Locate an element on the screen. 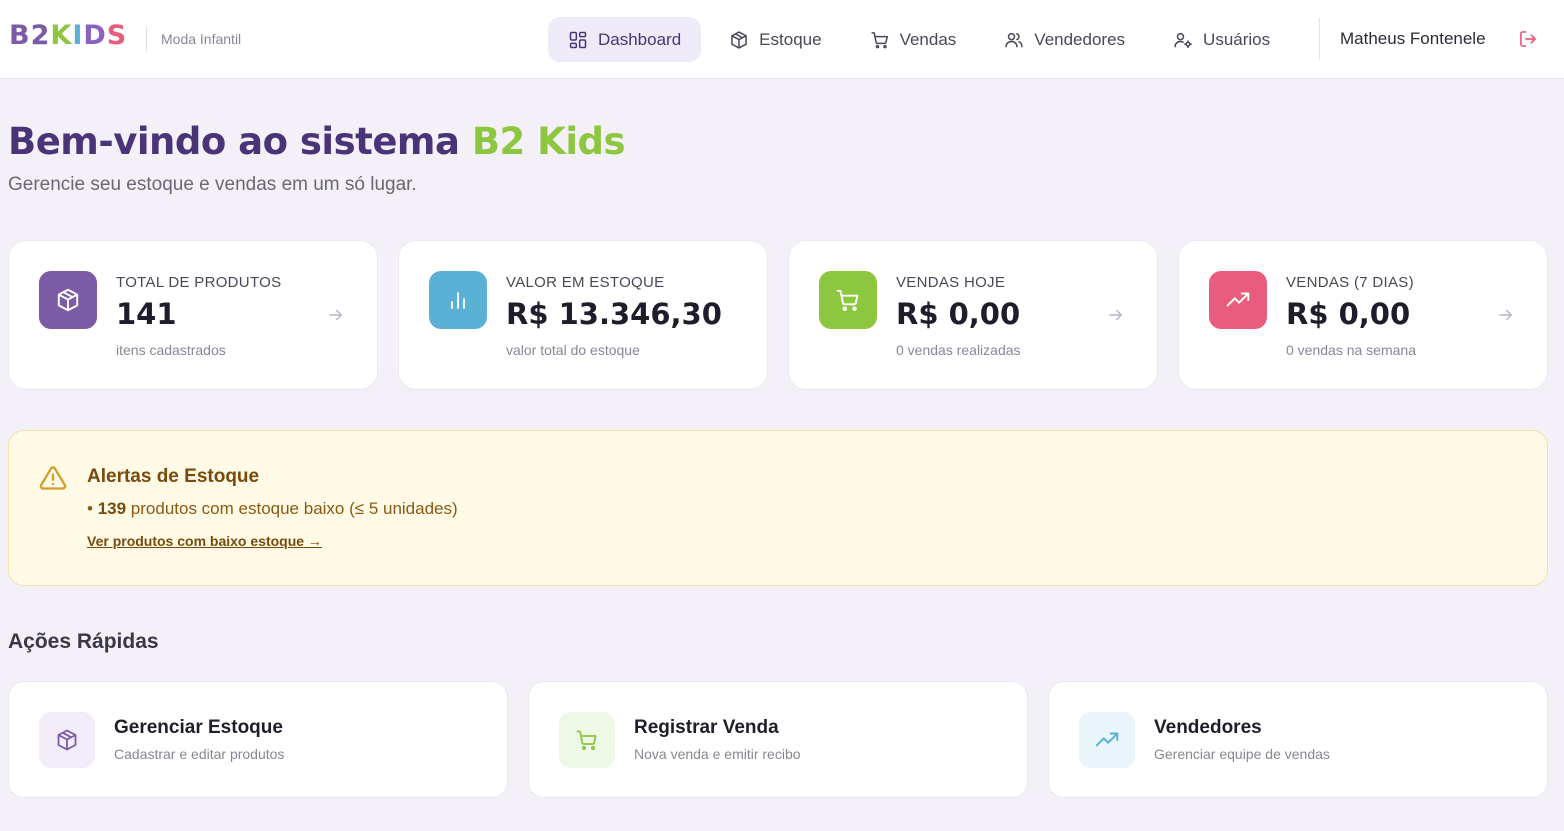 The image size is (1564, 831). users-icon is located at coordinates (1014, 39).